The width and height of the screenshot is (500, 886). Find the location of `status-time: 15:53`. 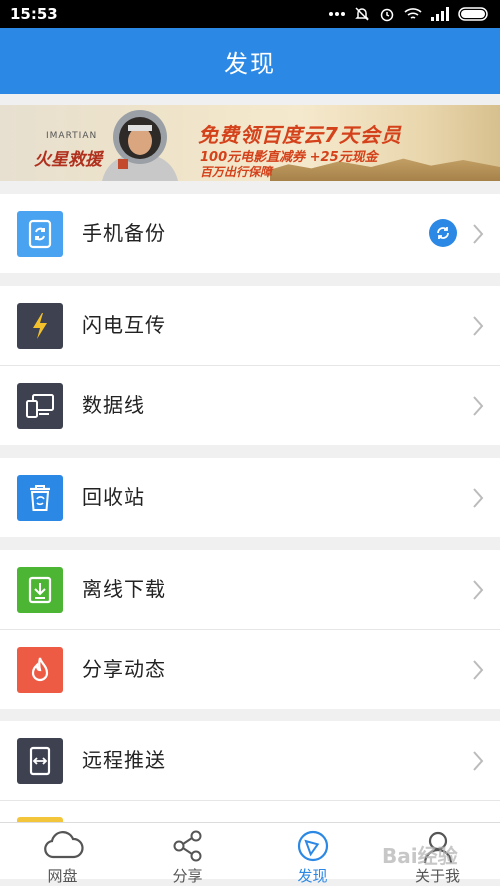

status-time: 15:53 is located at coordinates (34, 14).